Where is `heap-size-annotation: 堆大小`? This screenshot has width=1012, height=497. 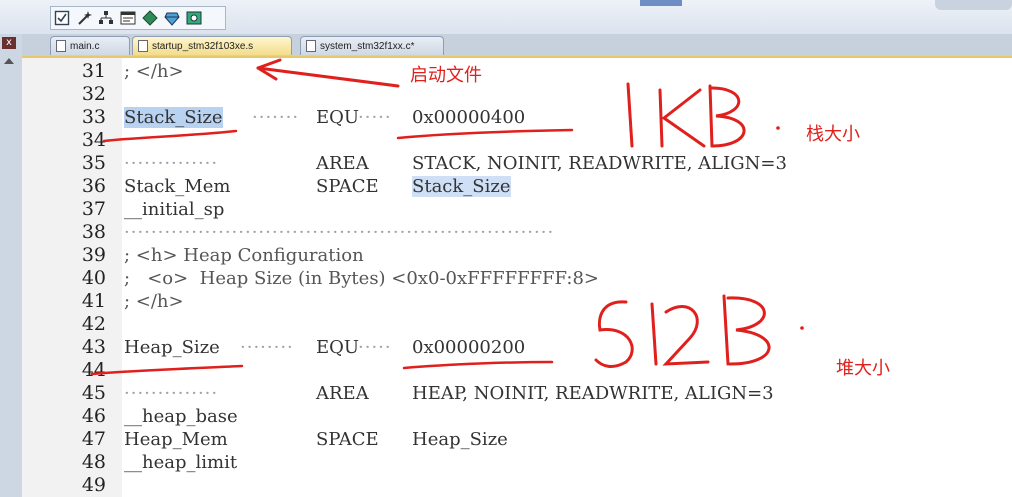 heap-size-annotation: 堆大小 is located at coordinates (863, 368).